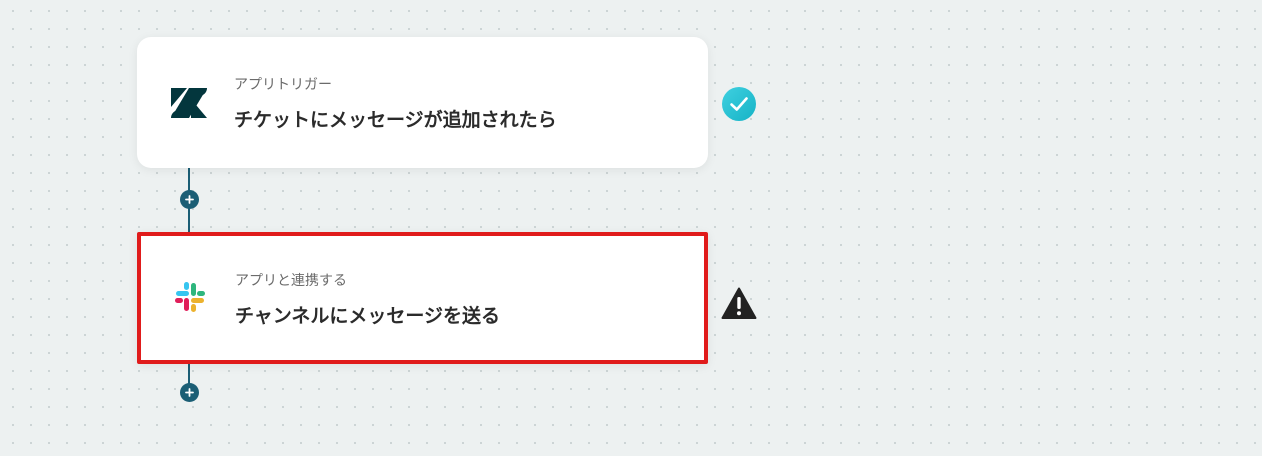  I want to click on action-step-card: アプリと連携する チャンネルにメッセージを送る, so click(422, 298).